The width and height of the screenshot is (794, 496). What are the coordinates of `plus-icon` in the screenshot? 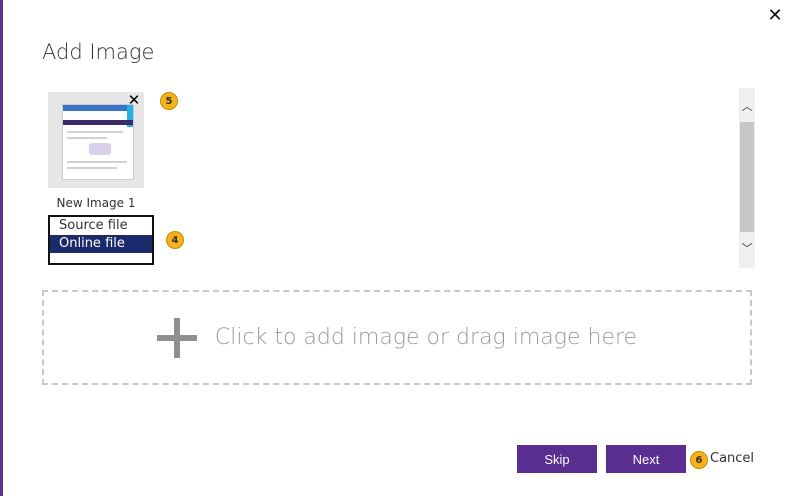 It's located at (176, 337).